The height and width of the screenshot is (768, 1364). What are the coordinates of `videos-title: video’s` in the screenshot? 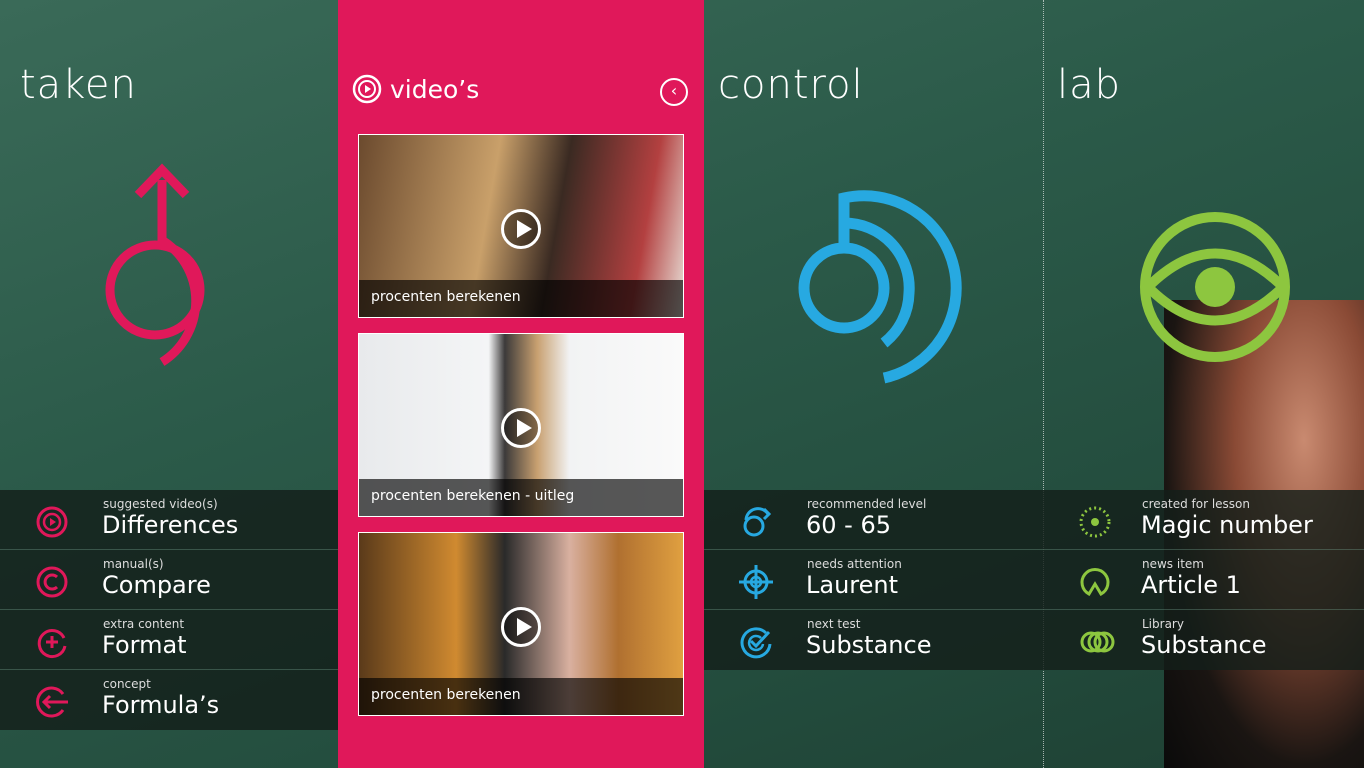 It's located at (435, 89).